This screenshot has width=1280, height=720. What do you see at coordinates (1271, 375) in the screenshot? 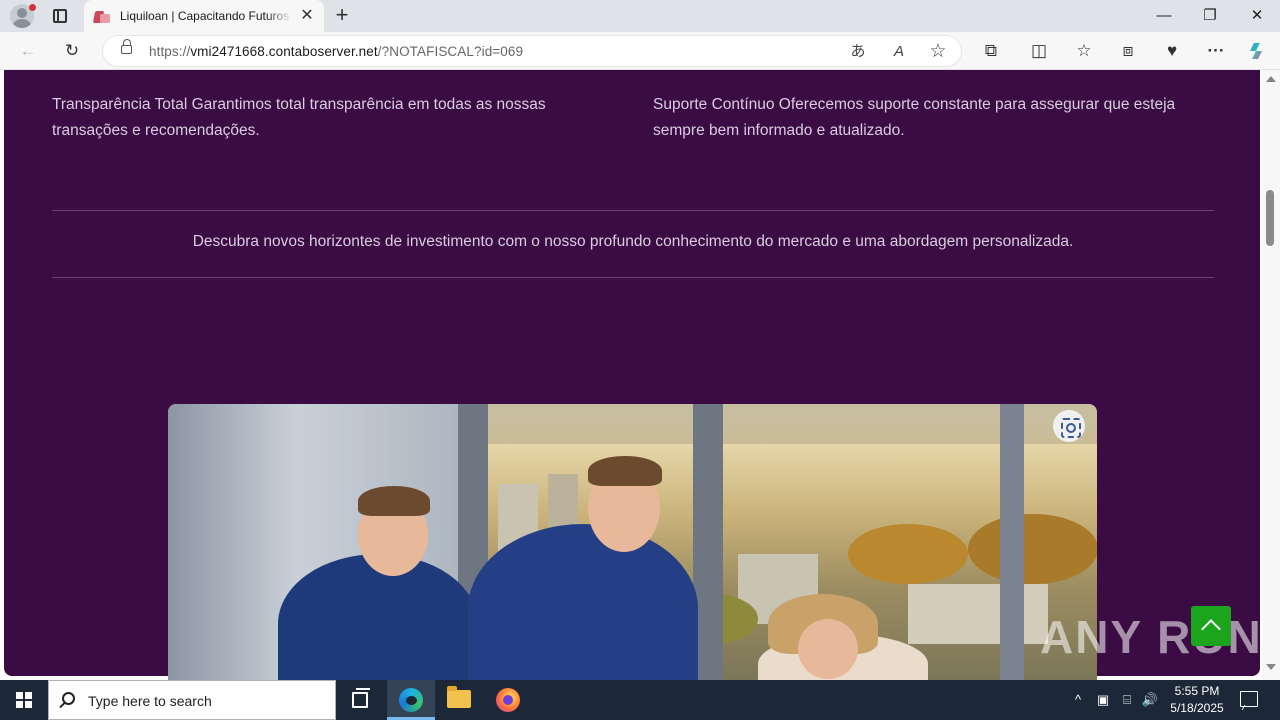
I see `vertical-scrollbar` at bounding box center [1271, 375].